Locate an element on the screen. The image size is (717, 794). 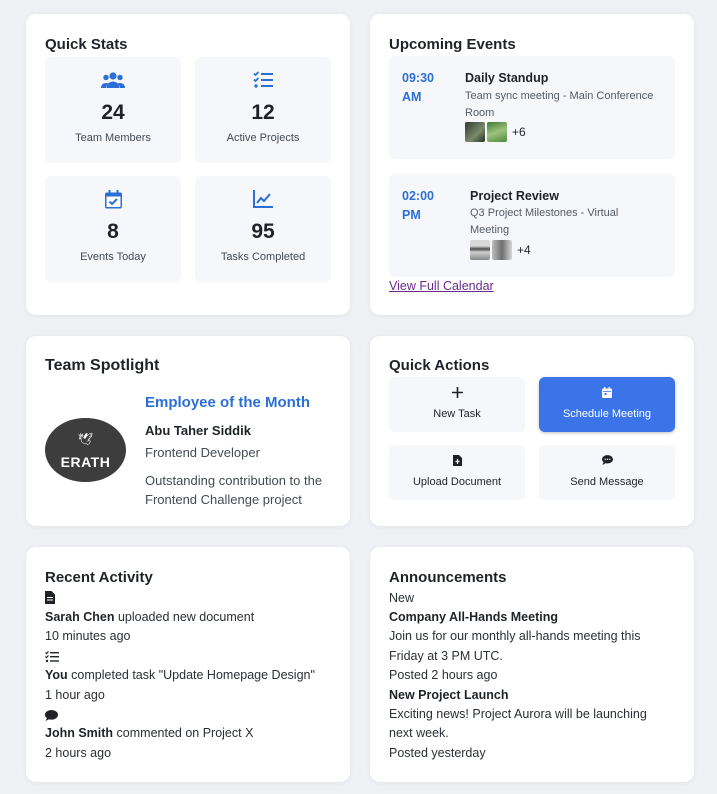
event-description-line: Team sync meeting - Main Conference is located at coordinates (559, 96).